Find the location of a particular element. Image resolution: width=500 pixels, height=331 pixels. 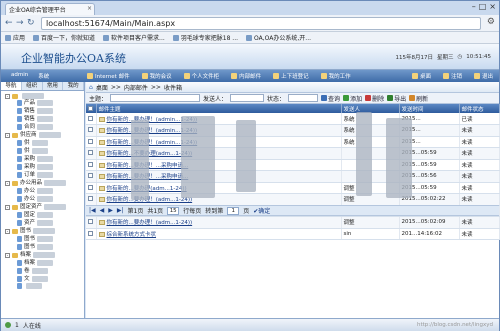

bookmark-baidu: 百度一下，你就知道 is located at coordinates (64, 38).